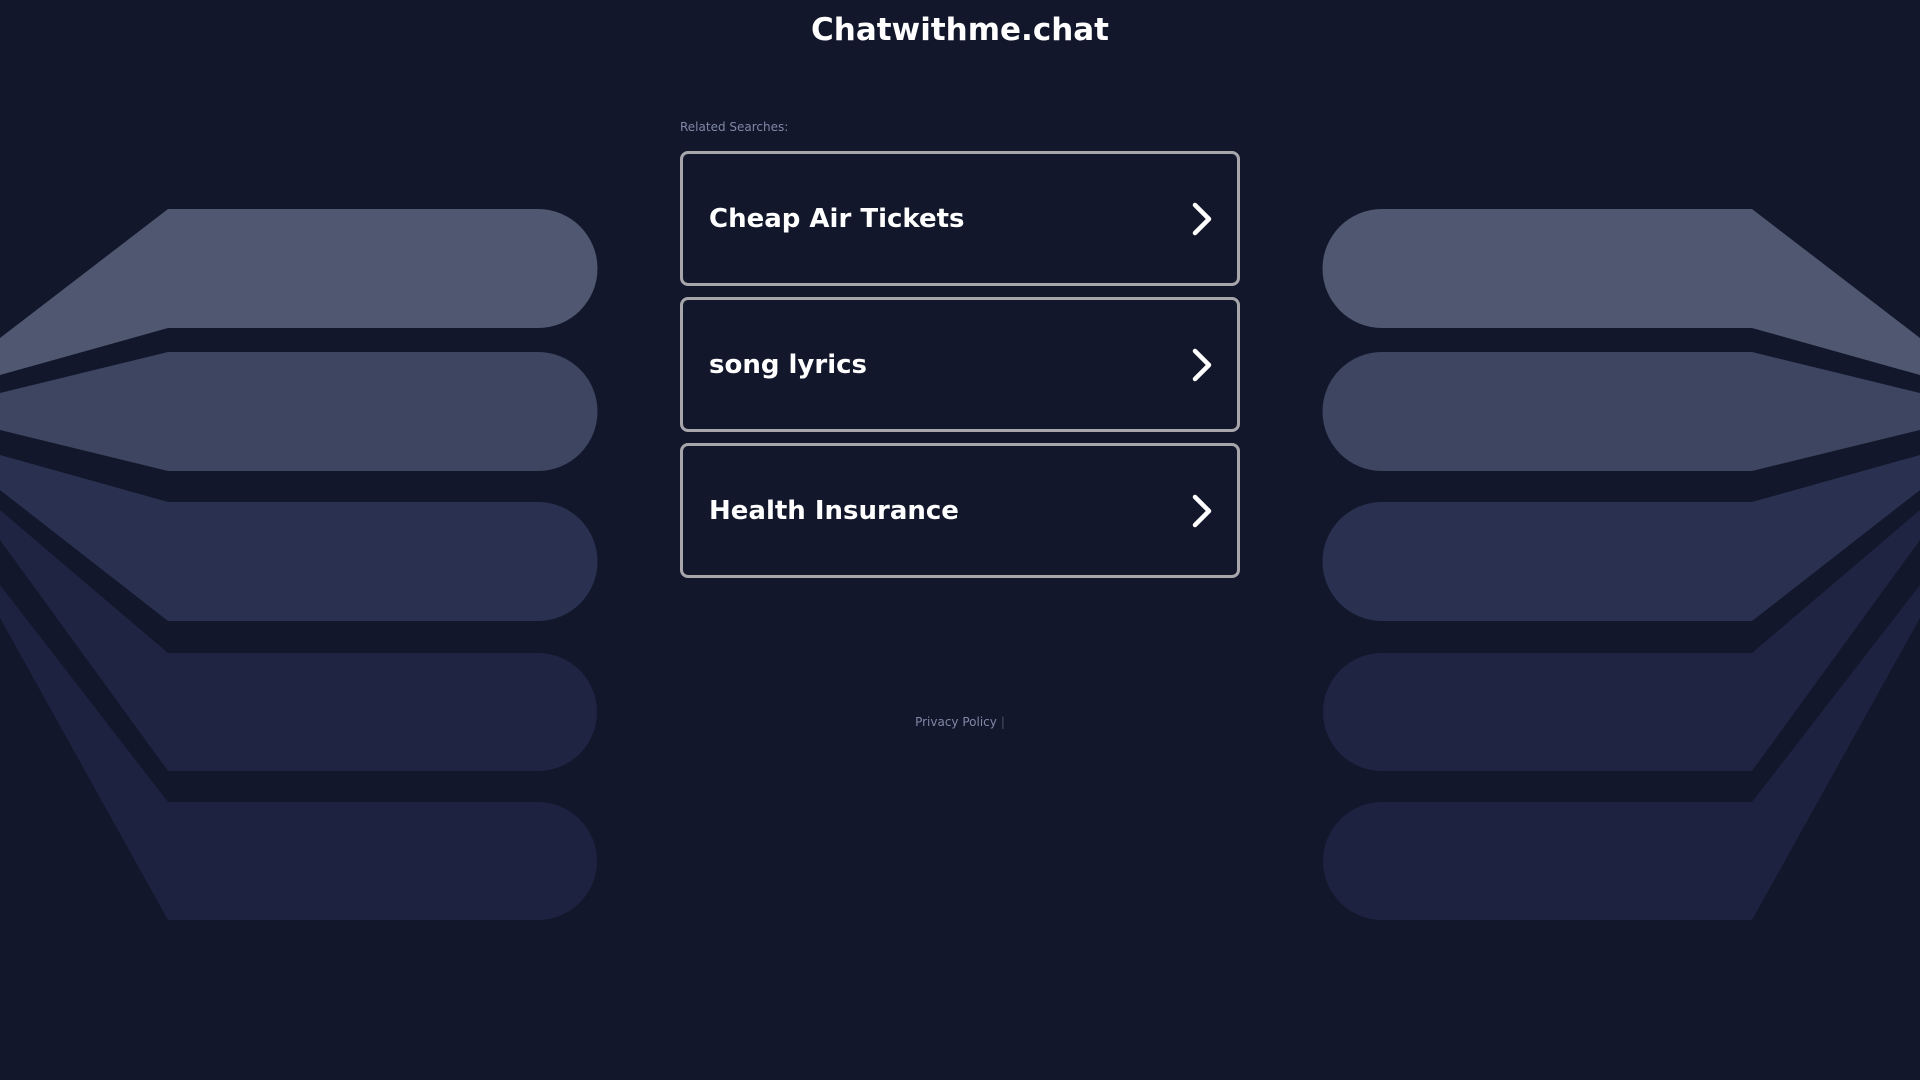 This screenshot has height=1080, width=1920. What do you see at coordinates (837, 218) in the screenshot?
I see `related-search-label: Cheap Air Tickets` at bounding box center [837, 218].